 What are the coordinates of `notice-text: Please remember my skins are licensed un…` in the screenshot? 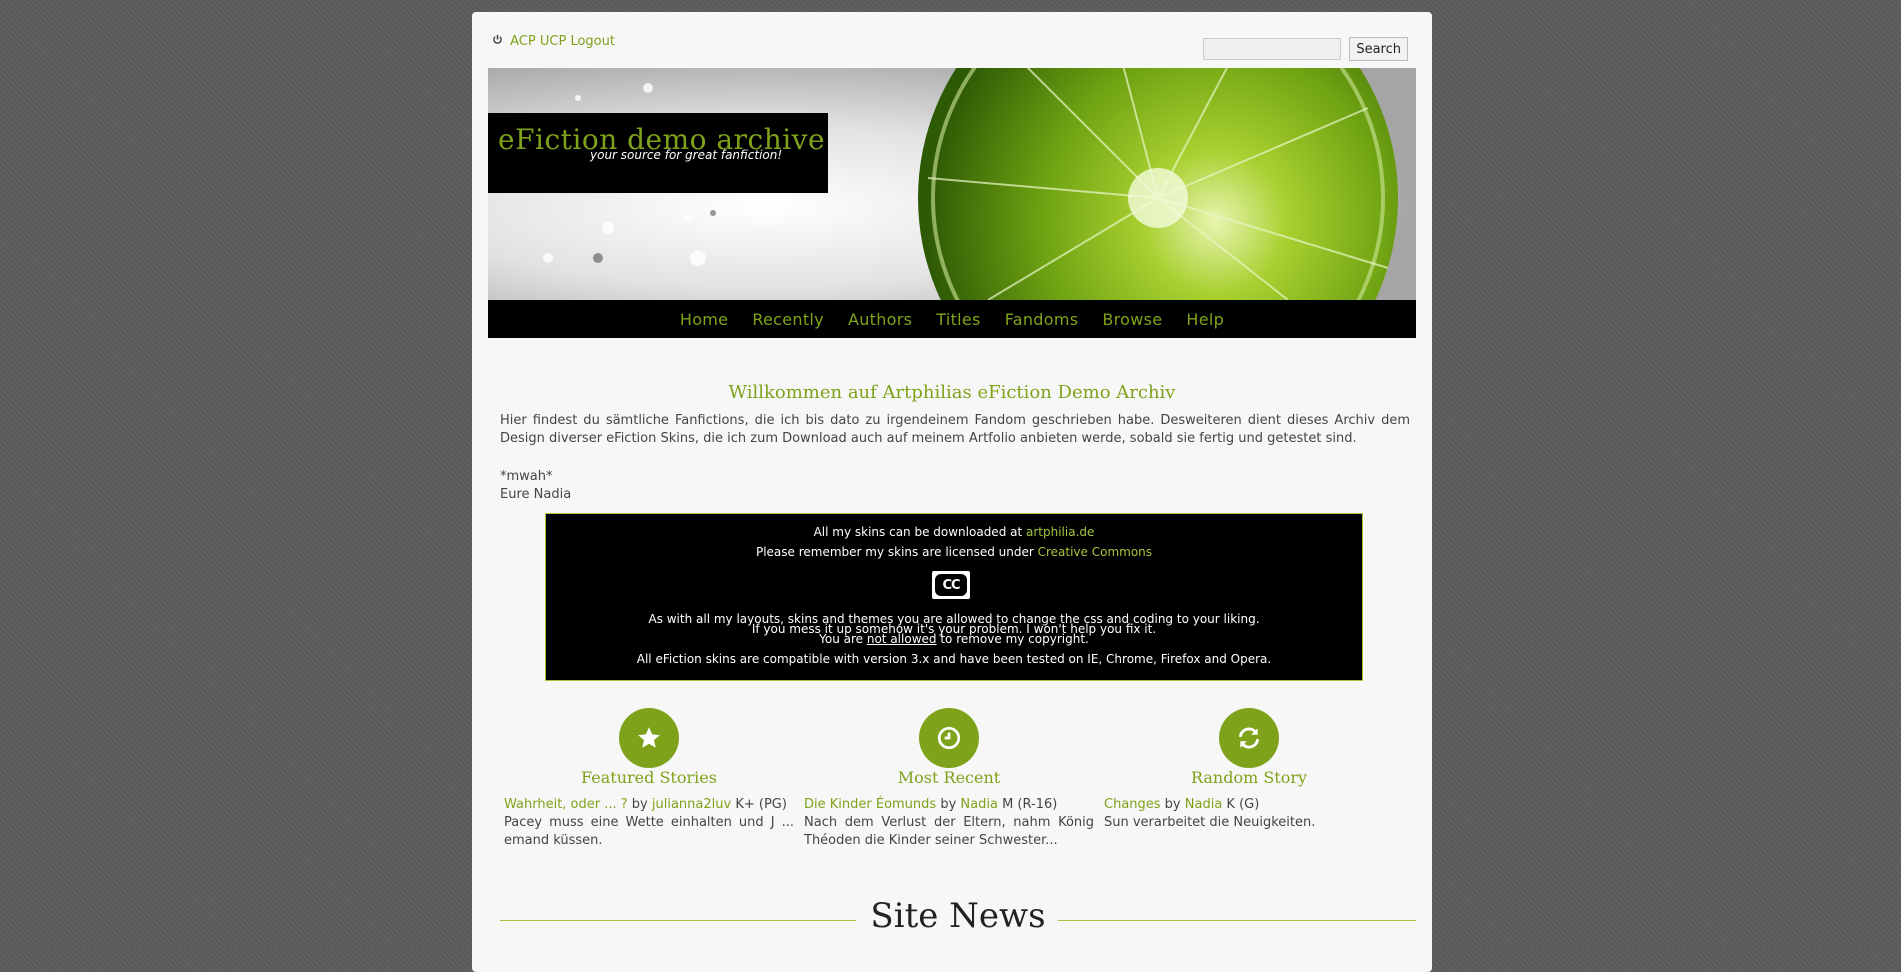 It's located at (896, 552).